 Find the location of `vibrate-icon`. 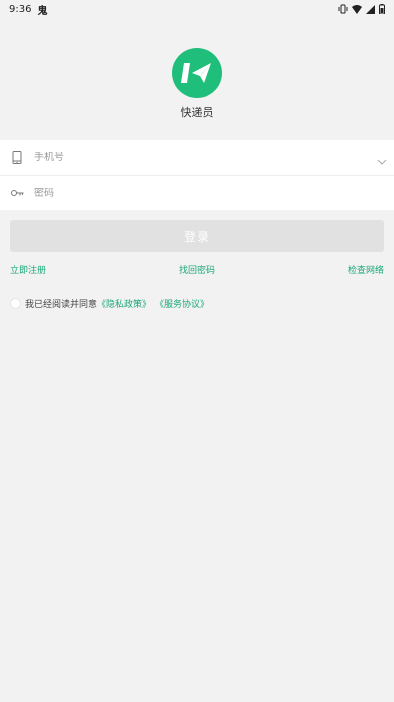

vibrate-icon is located at coordinates (343, 9).